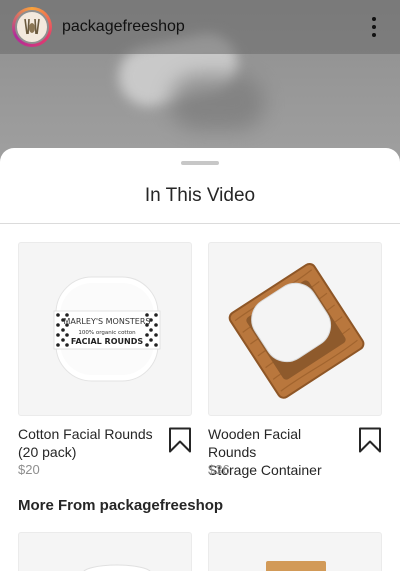 The height and width of the screenshot is (571, 400). I want to click on wooden-container-image, so click(296, 330).